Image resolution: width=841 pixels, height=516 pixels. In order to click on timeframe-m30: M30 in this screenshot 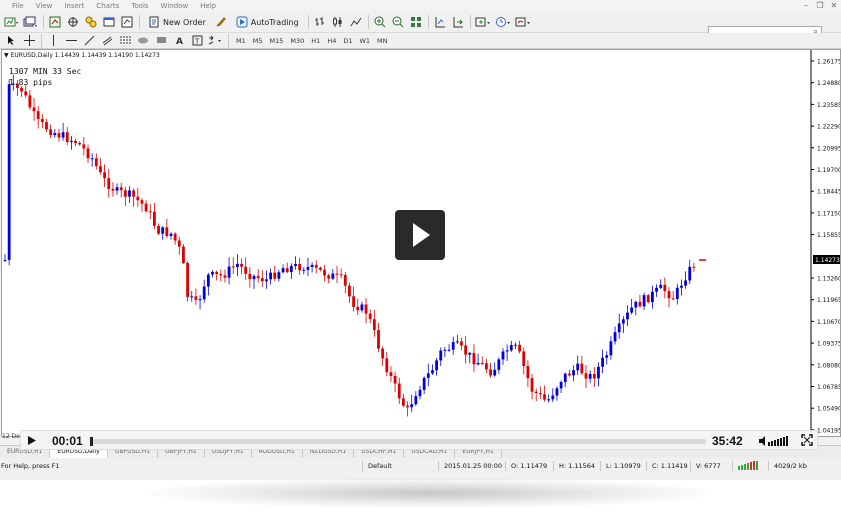, I will do `click(297, 41)`.